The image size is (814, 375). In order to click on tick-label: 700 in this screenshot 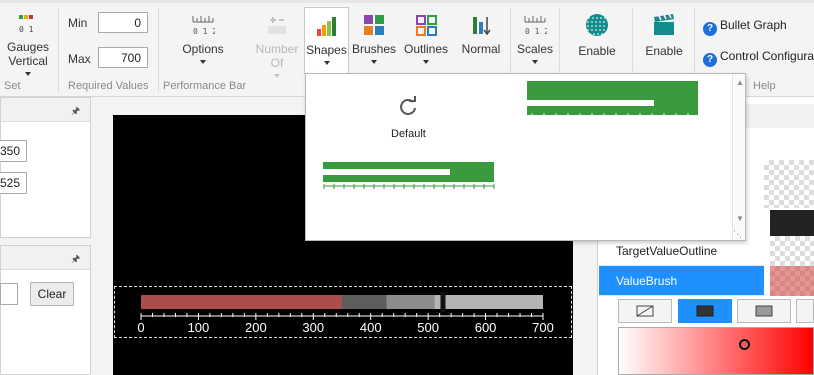, I will do `click(543, 327)`.